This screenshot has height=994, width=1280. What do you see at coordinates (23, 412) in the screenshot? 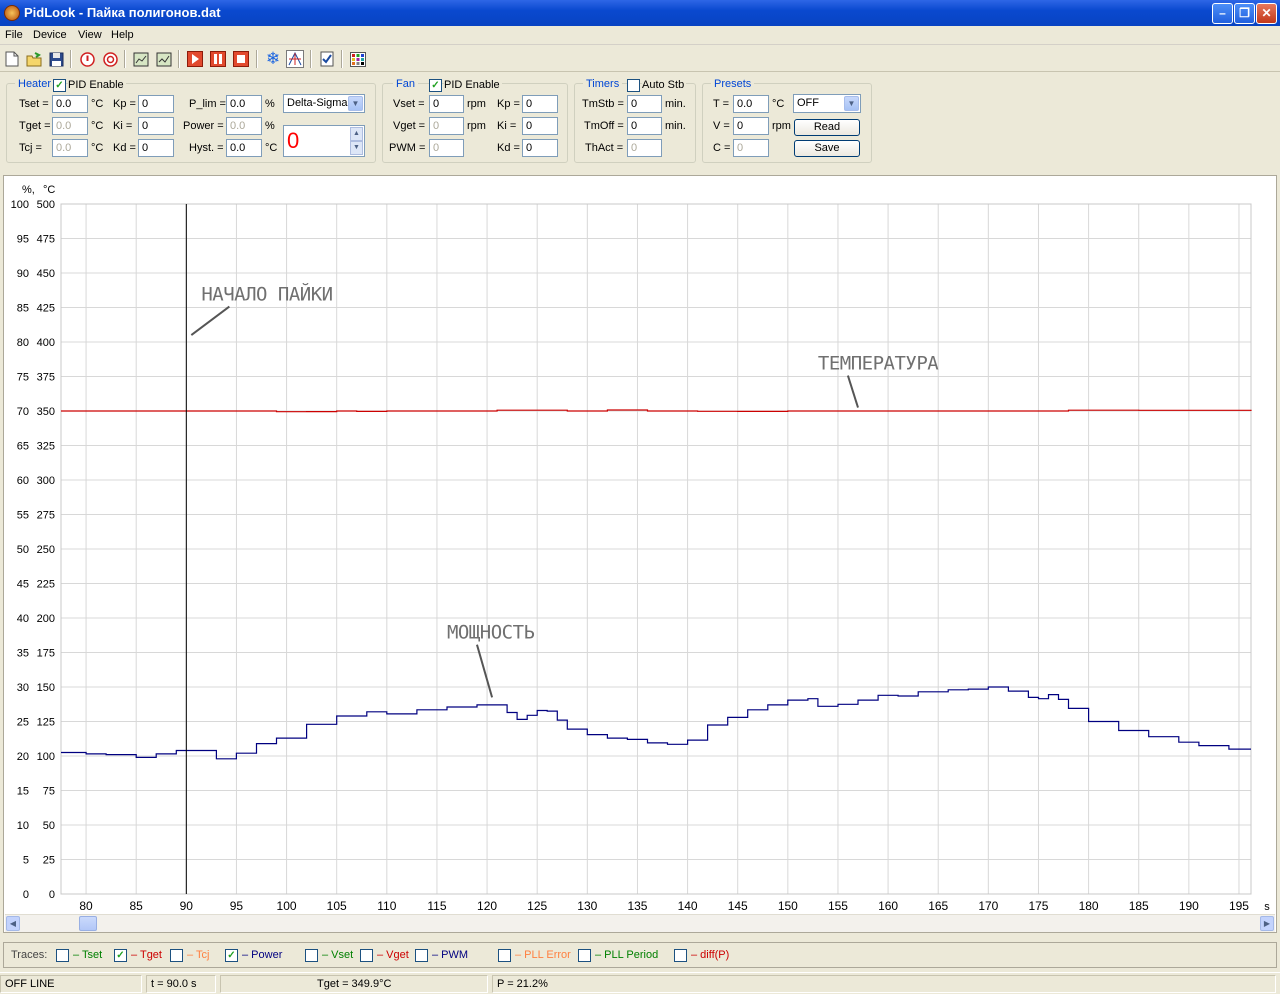
I see `y-tick-label-pct: 70` at bounding box center [23, 412].